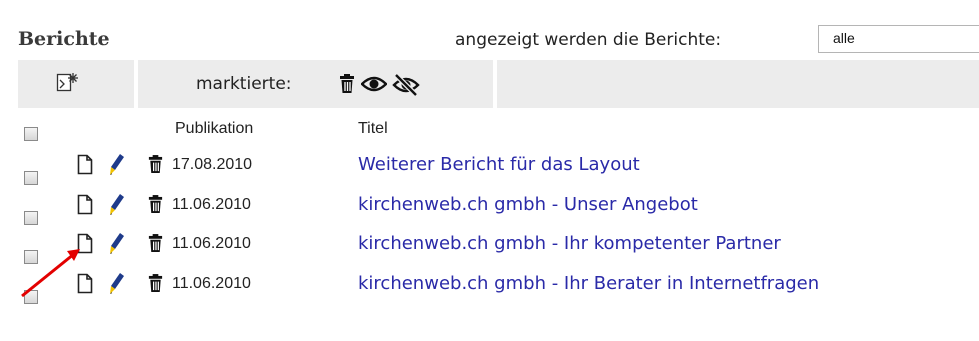 Image resolution: width=979 pixels, height=341 pixels. I want to click on column-header-publication: Publikation, so click(214, 129).